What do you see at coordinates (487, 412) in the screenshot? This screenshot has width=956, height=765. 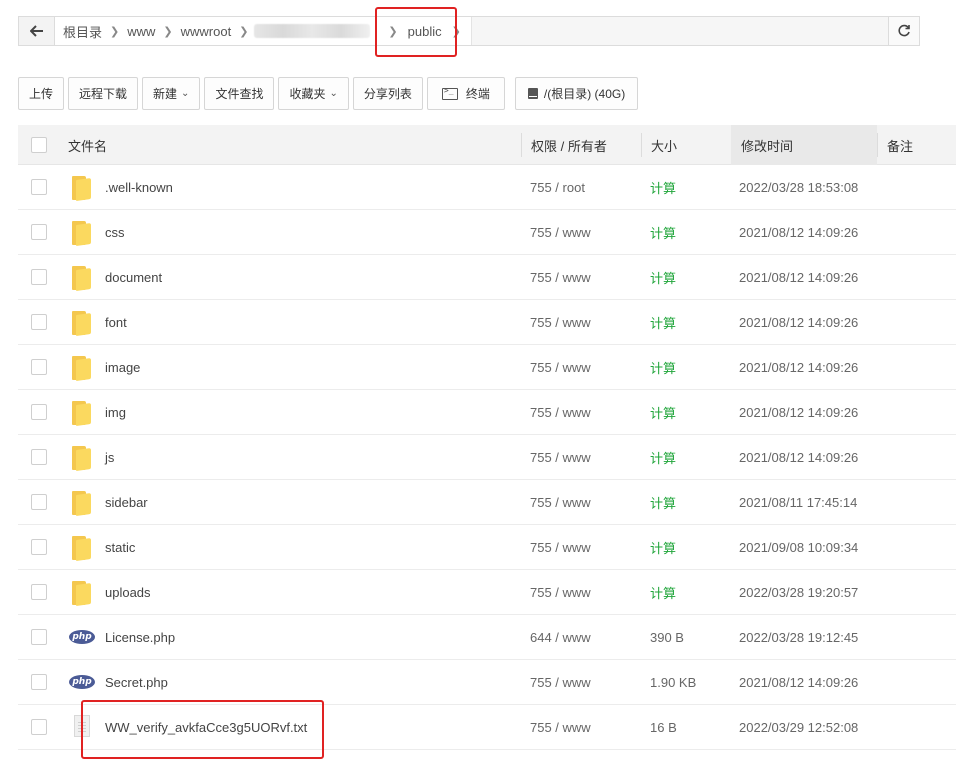 I see `table-row: img 755 / www 计算 2021/08/12 14:09:26` at bounding box center [487, 412].